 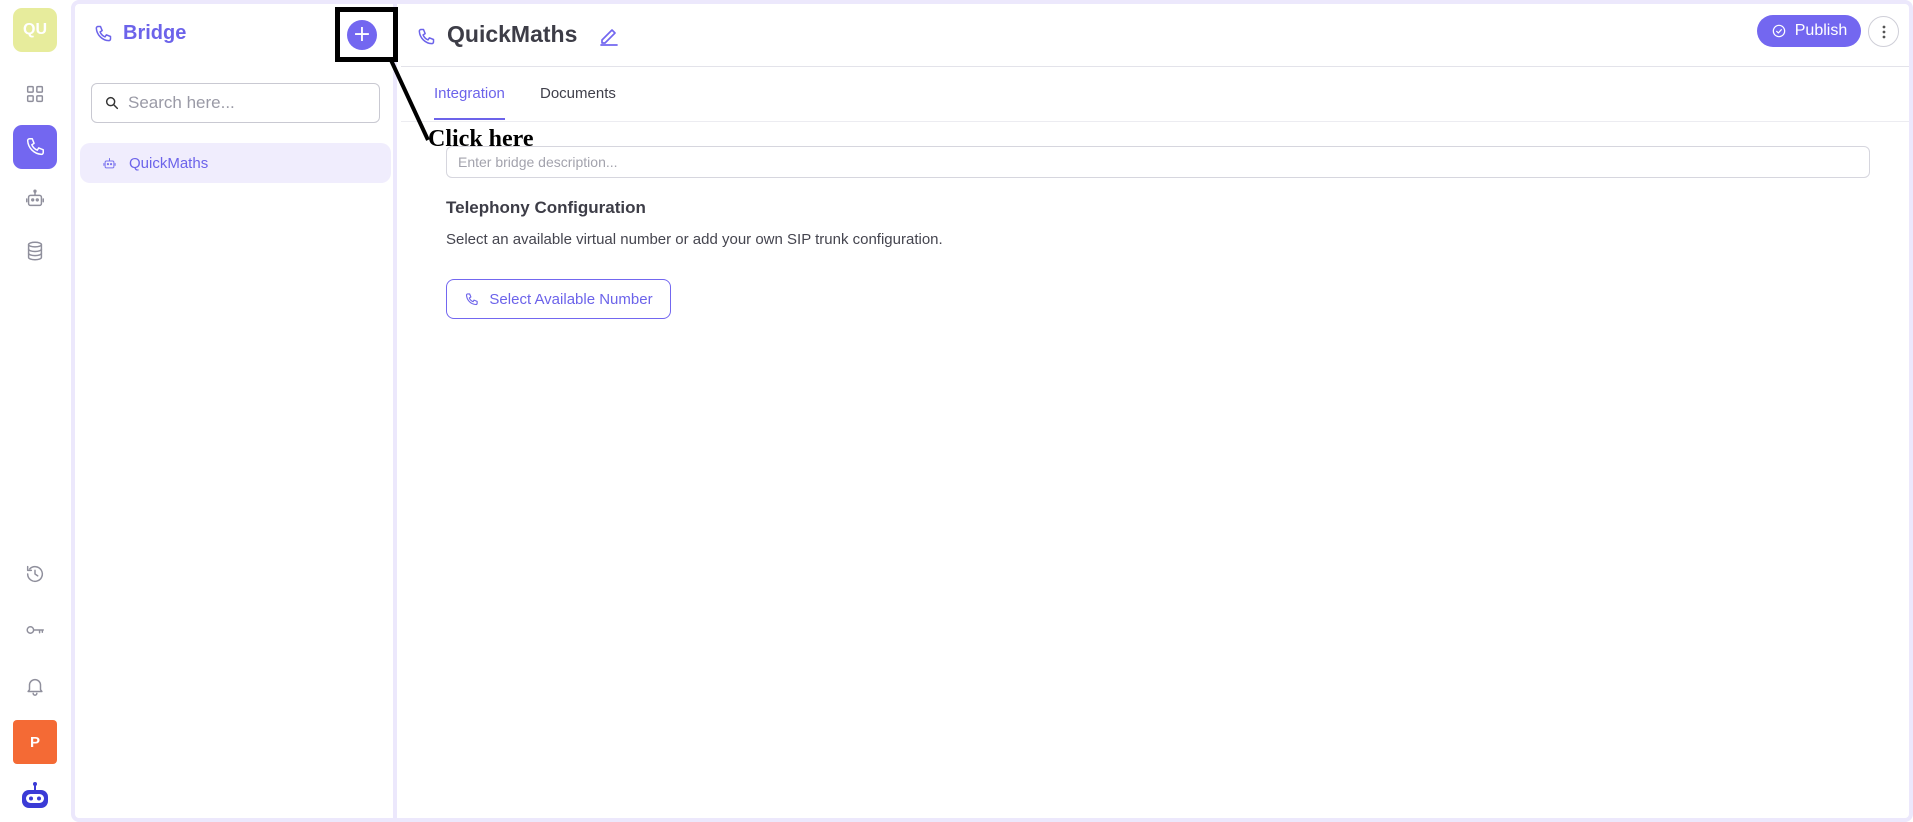 I want to click on key-icon, so click(x=35, y=630).